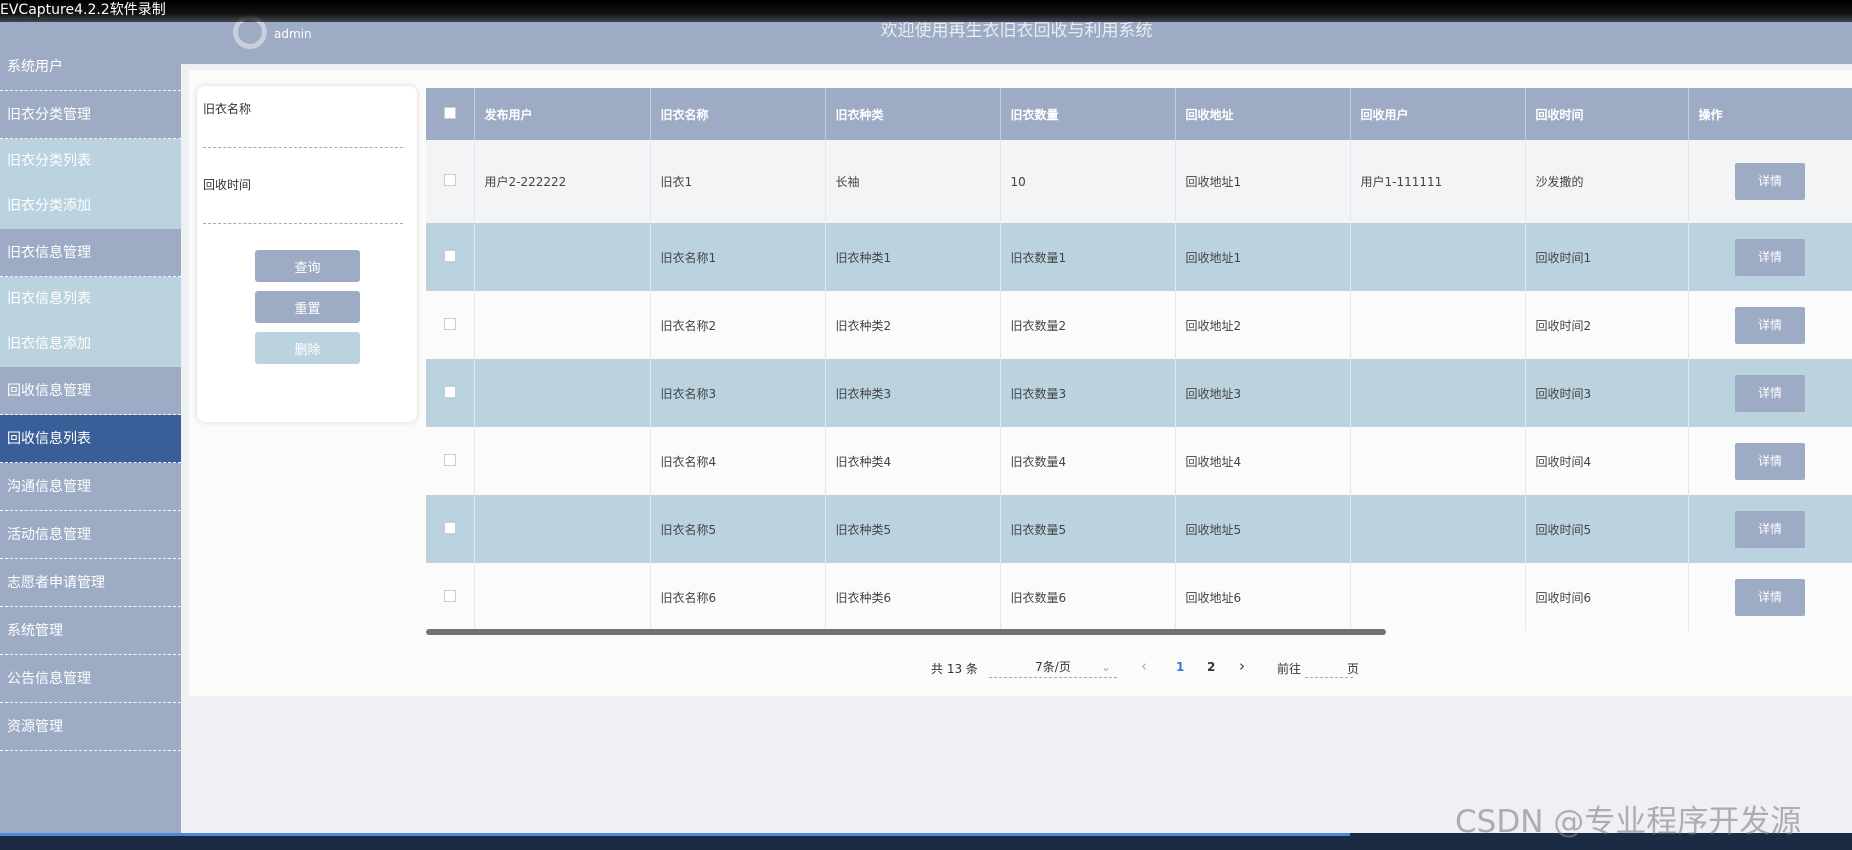 The height and width of the screenshot is (850, 1852). Describe the element at coordinates (913, 114) in the screenshot. I see `col-type: 旧衣种类` at that location.